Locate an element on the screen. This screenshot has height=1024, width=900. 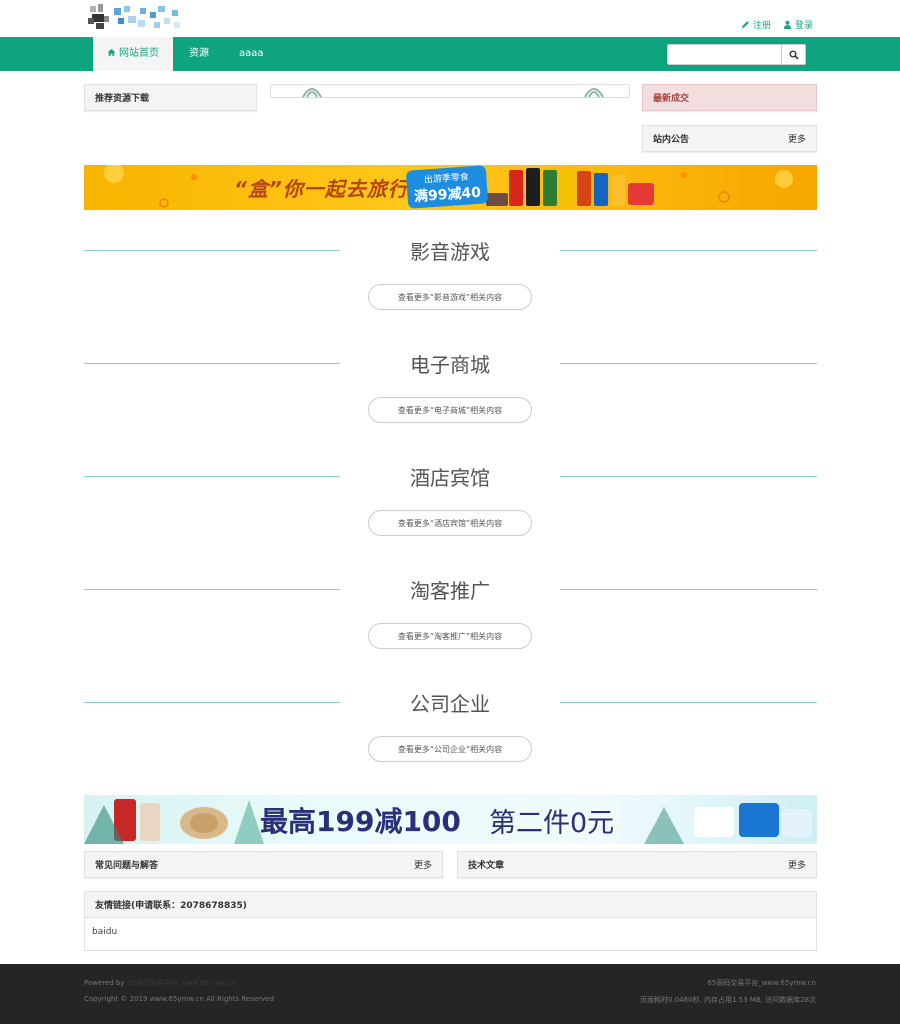
notice-more-link: 更多 is located at coordinates (797, 138).